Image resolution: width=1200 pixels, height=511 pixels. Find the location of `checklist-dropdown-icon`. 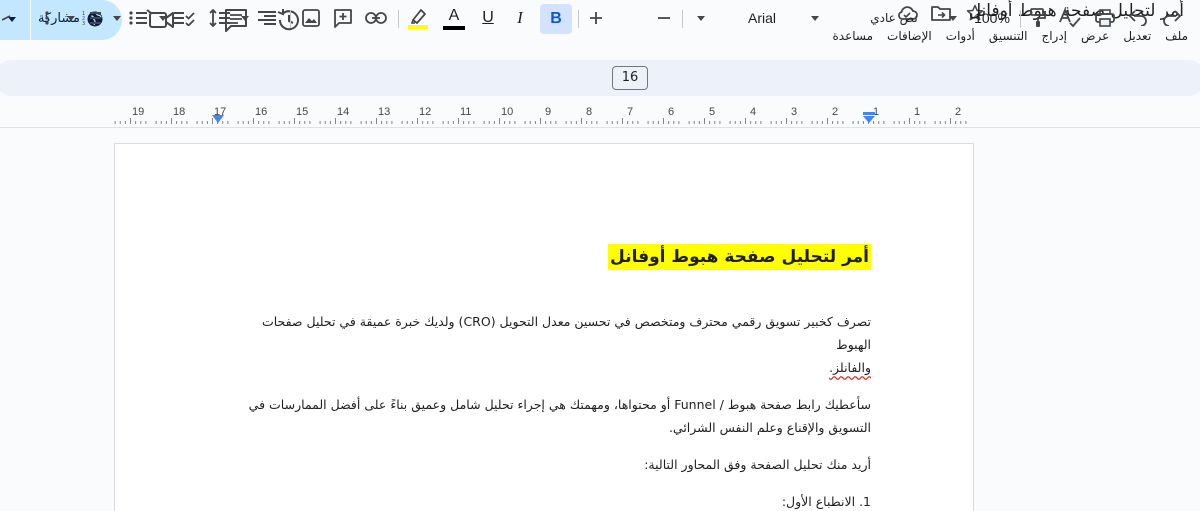

checklist-dropdown-icon is located at coordinates (163, 18).